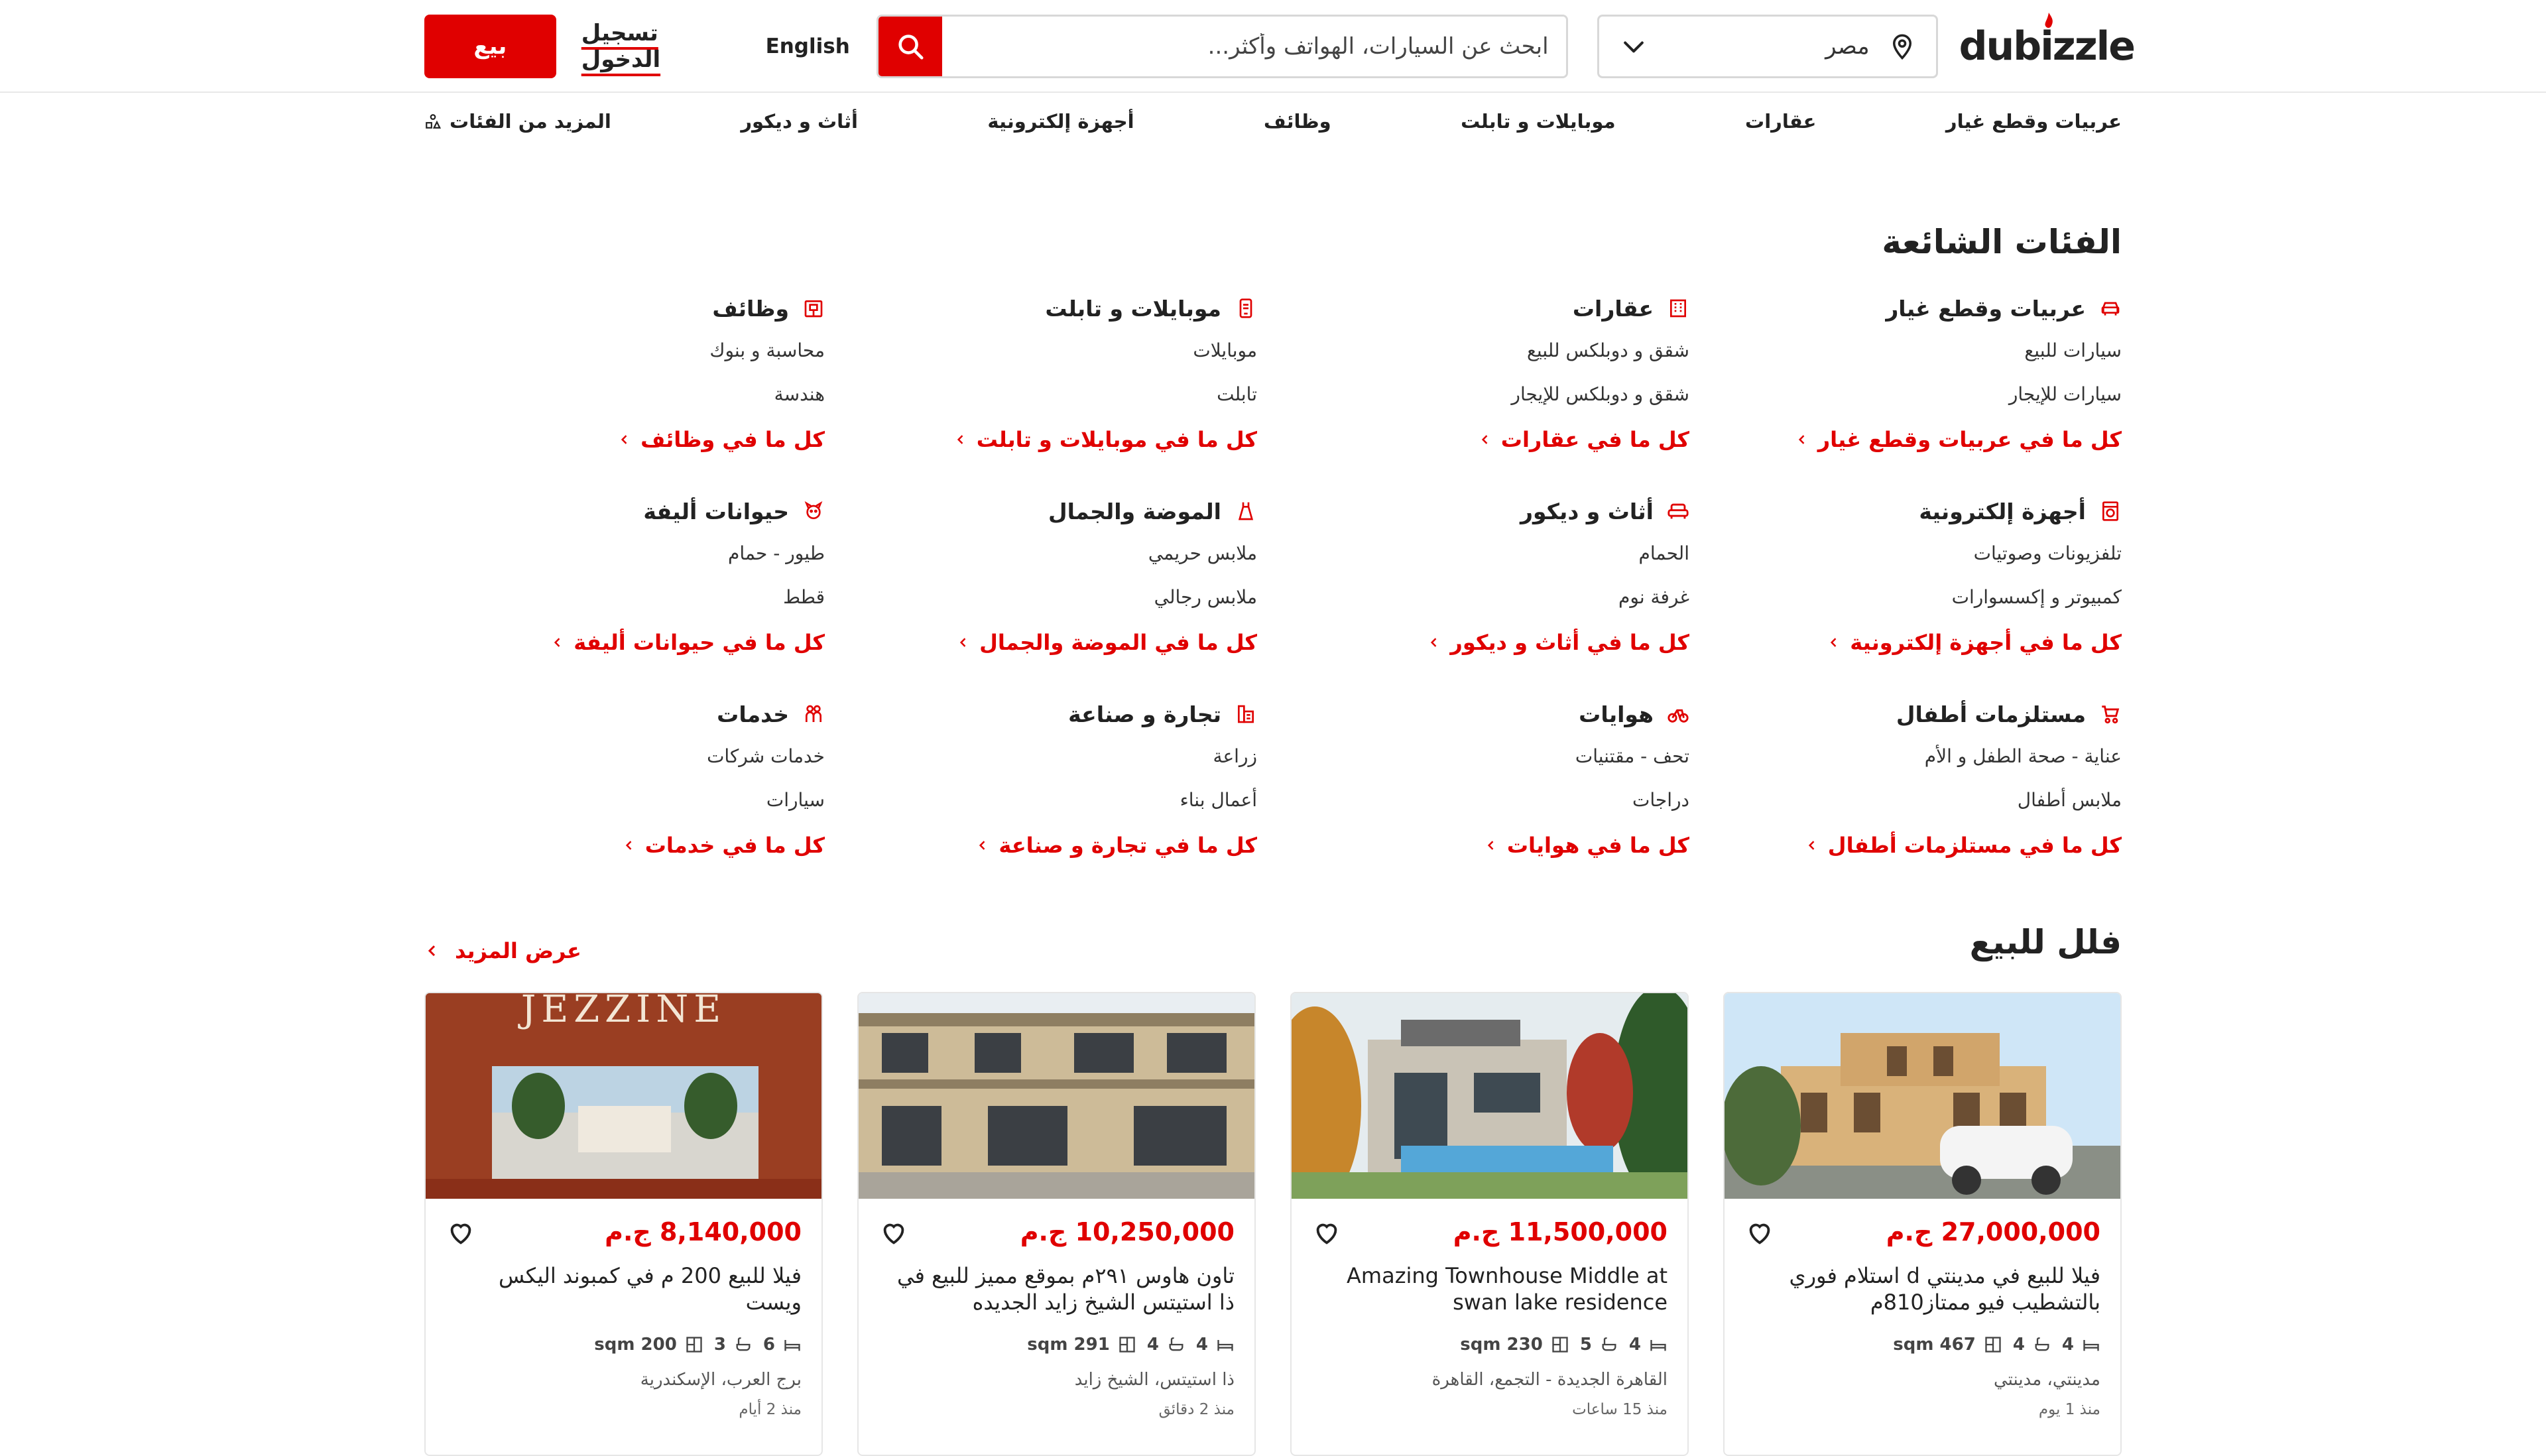 The image size is (2546, 1456). I want to click on category-header: أجهزة إلكترونية, so click(1920, 511).